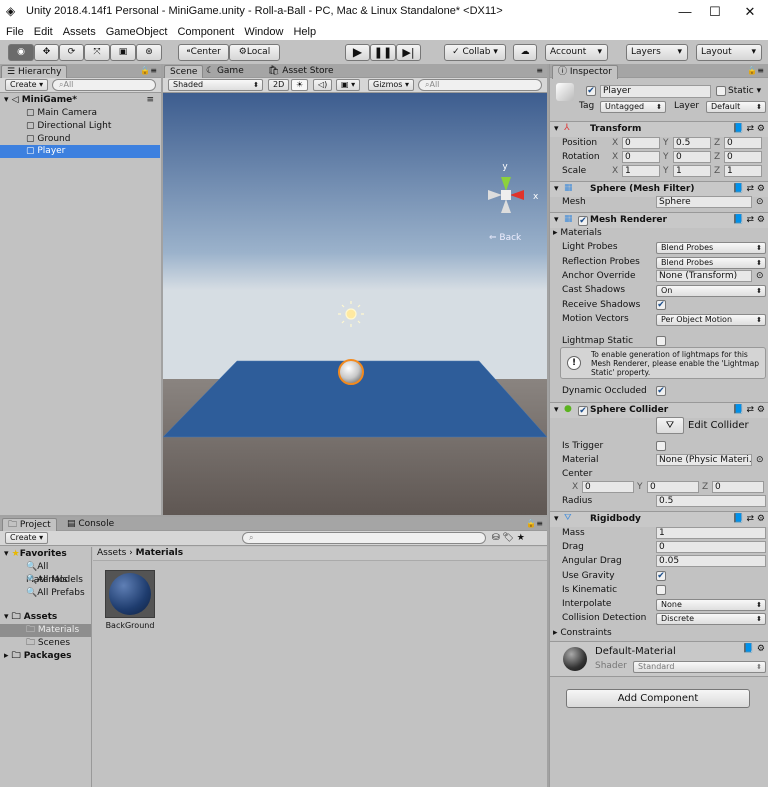  What do you see at coordinates (80, 113) in the screenshot?
I see `hierarchy-item: ▢ Main Camera` at bounding box center [80, 113].